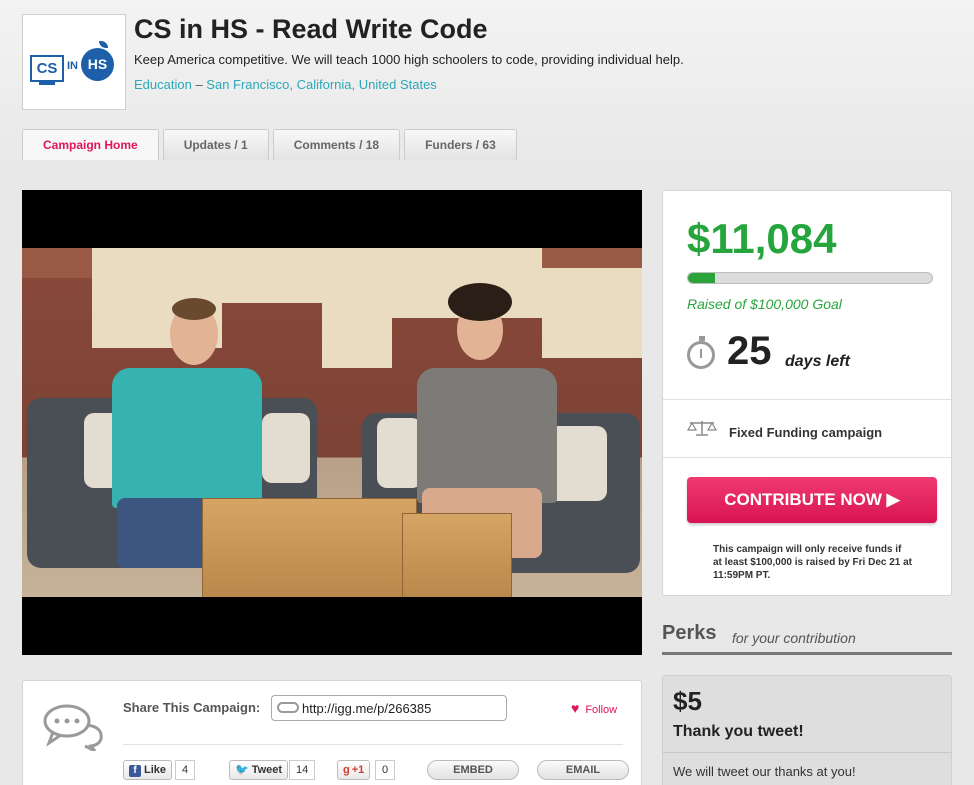 This screenshot has height=785, width=974. What do you see at coordinates (702, 428) in the screenshot?
I see `scale-icon` at bounding box center [702, 428].